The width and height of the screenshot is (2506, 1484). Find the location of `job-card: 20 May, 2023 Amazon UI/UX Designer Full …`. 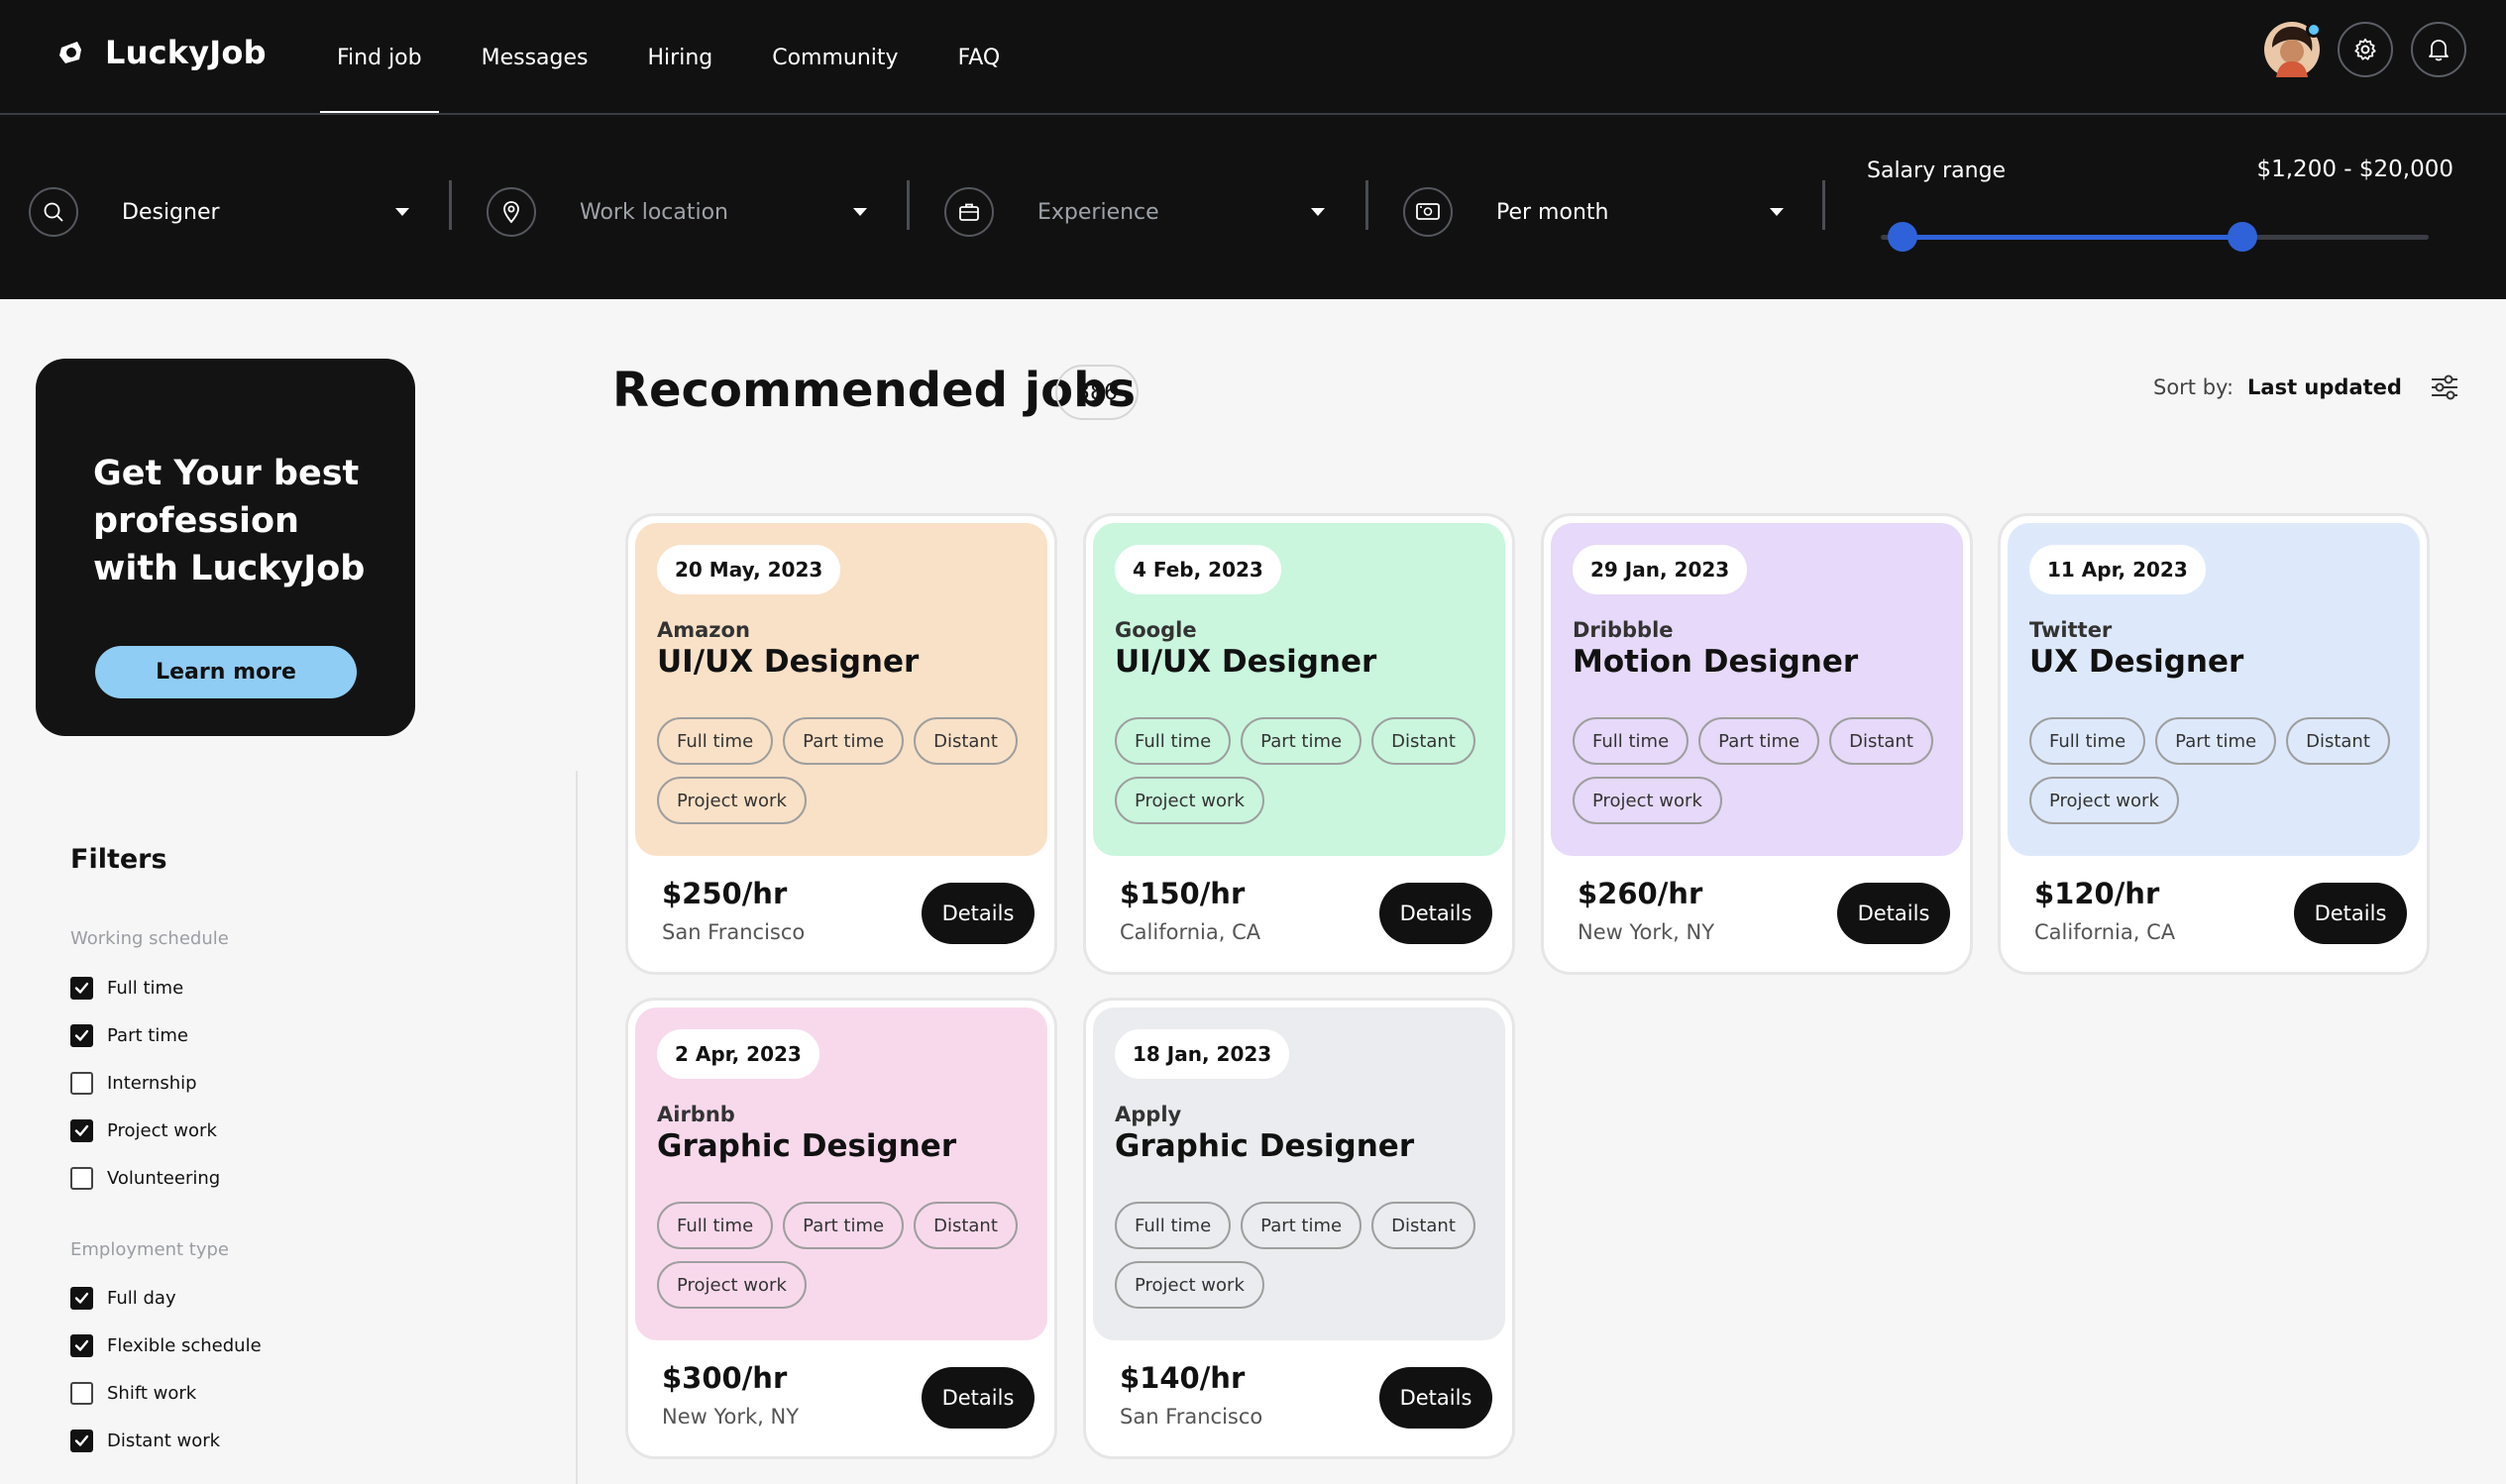

job-card: 20 May, 2023 Amazon UI/UX Designer Full … is located at coordinates (841, 744).